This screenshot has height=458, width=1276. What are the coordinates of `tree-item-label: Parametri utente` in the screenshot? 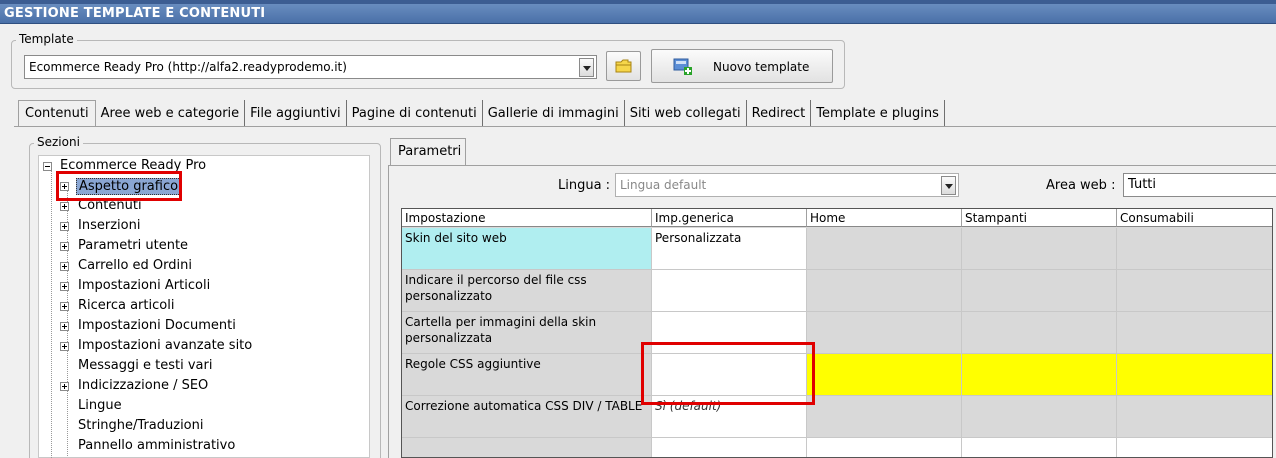 It's located at (133, 245).